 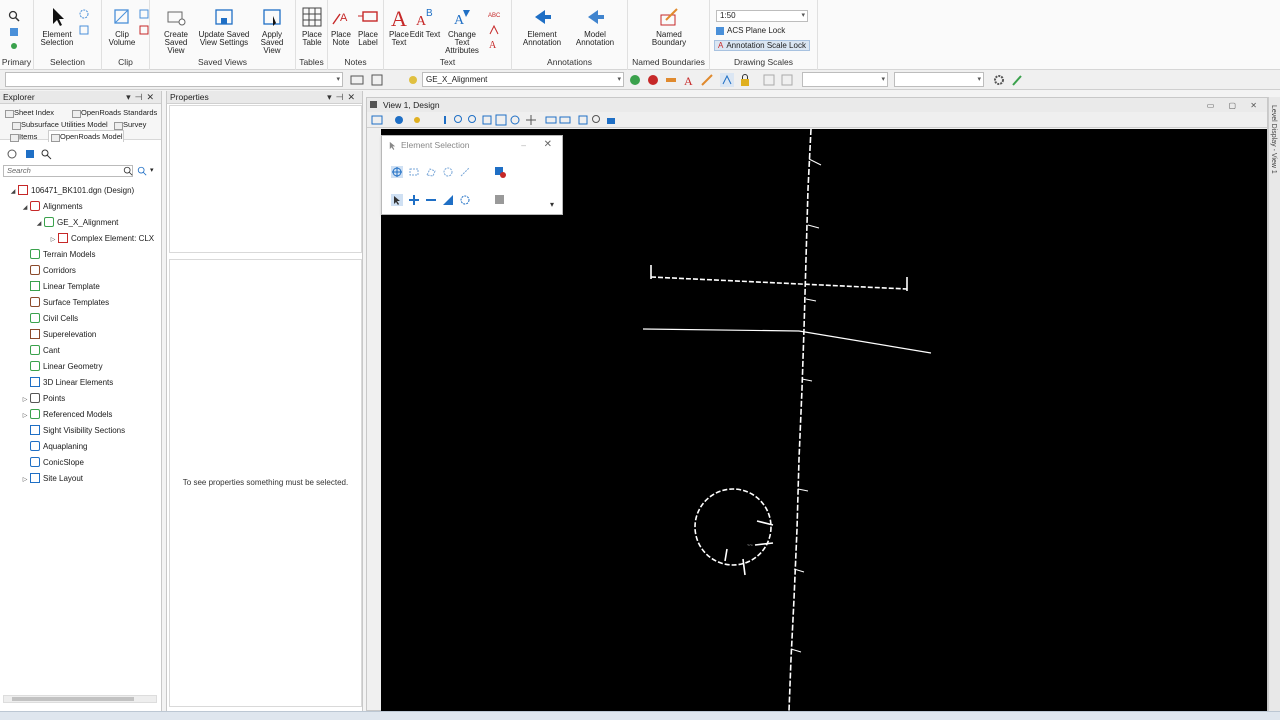 I want to click on tree-item: ◢ 106471_BK101.dgn (Design), so click(x=71, y=191).